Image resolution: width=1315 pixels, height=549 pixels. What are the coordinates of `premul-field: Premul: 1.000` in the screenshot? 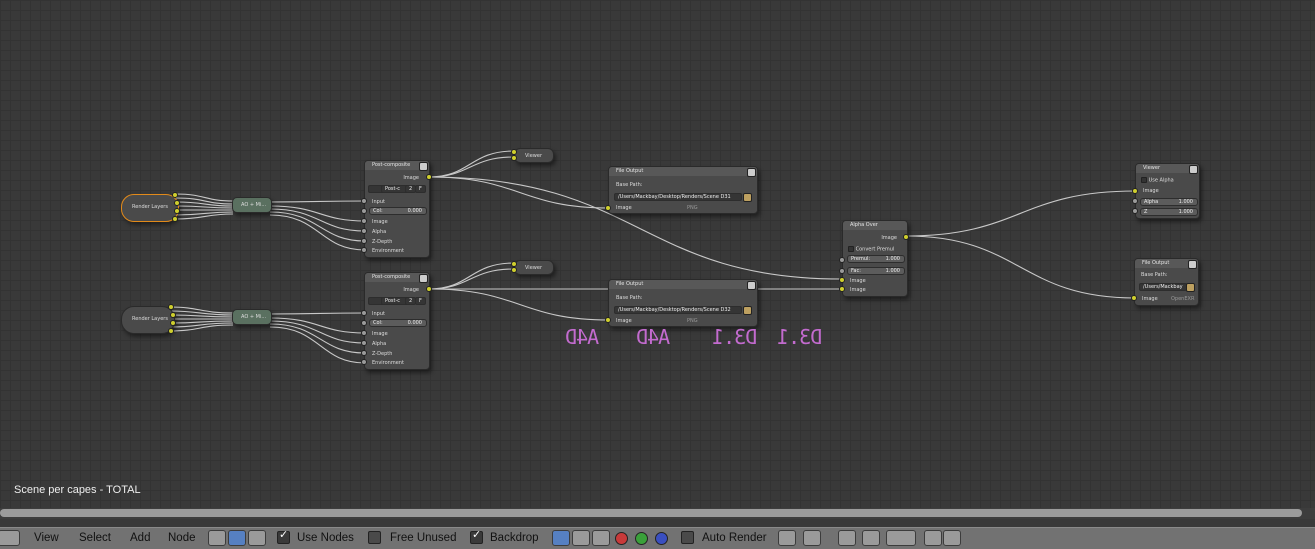 It's located at (876, 259).